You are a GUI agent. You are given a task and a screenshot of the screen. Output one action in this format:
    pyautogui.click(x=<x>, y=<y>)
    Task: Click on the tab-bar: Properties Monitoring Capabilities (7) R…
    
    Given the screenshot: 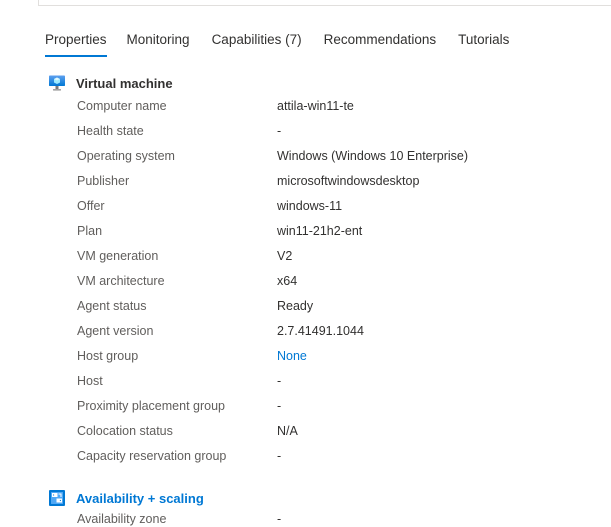 What is the action you would take?
    pyautogui.click(x=288, y=41)
    